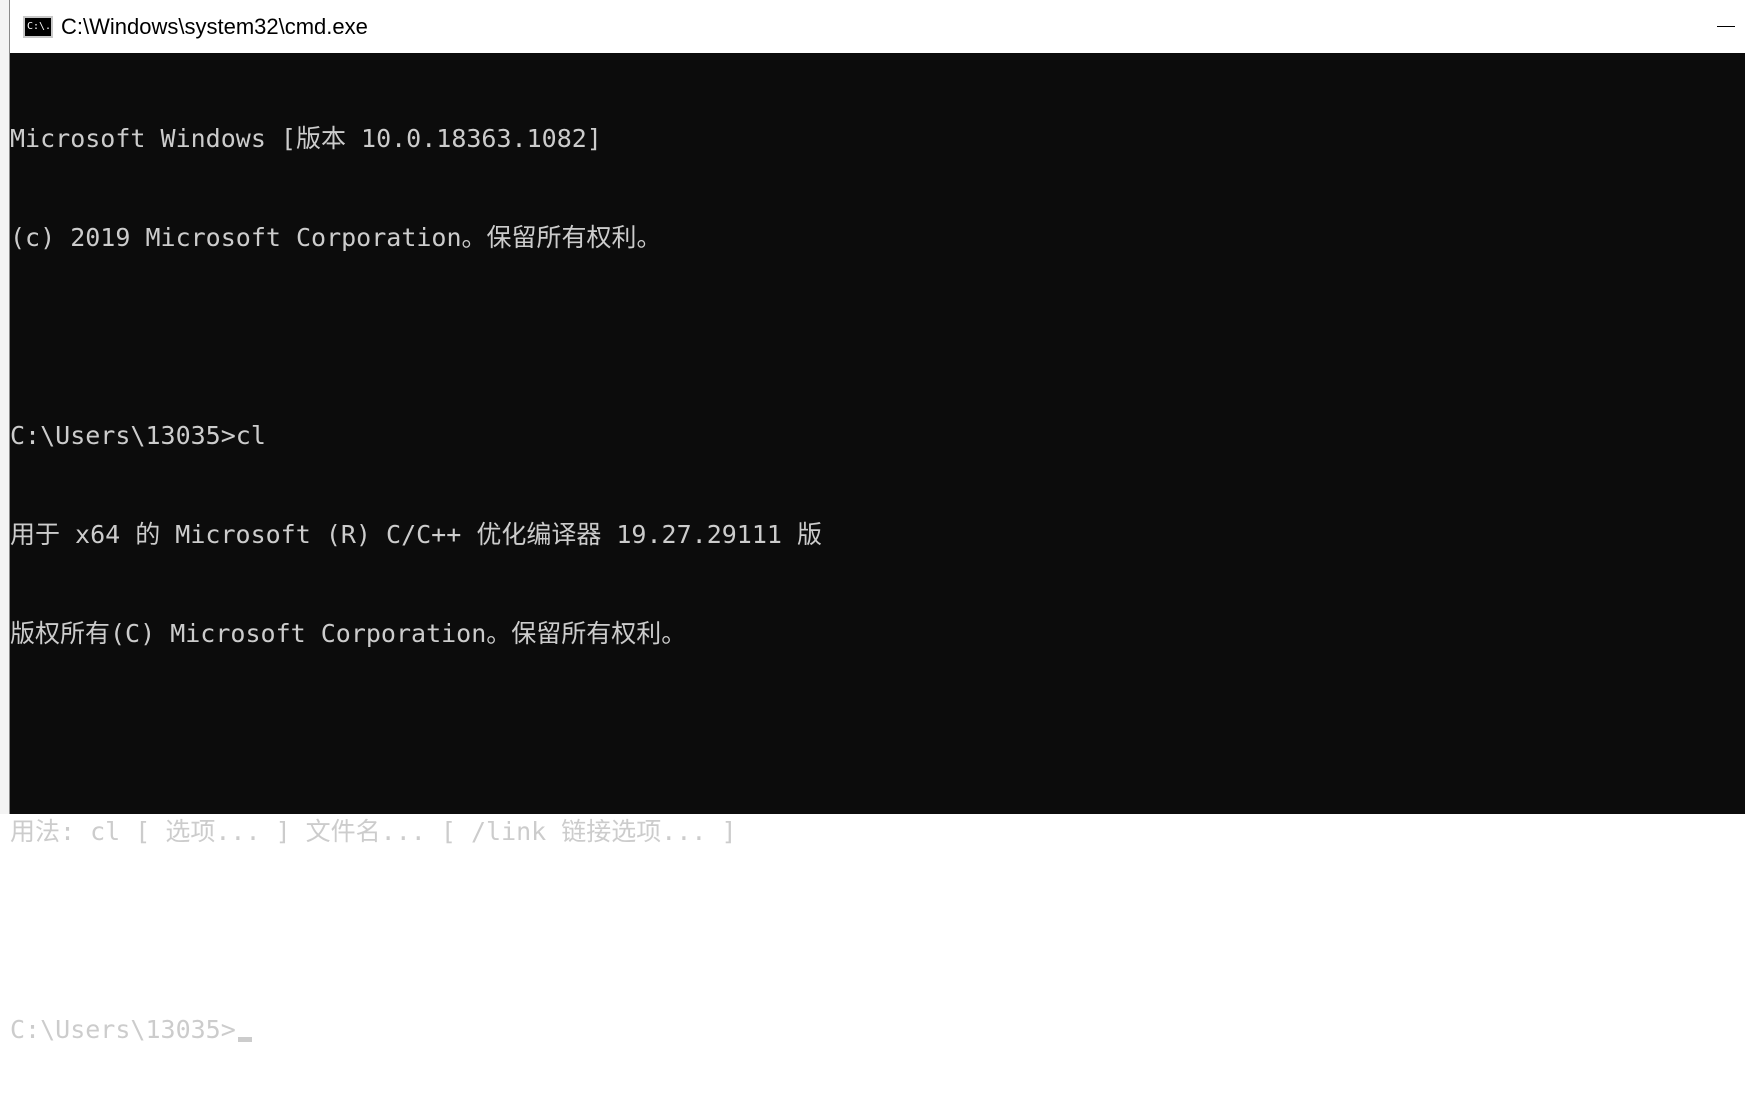  What do you see at coordinates (306, 138) in the screenshot?
I see `console-line: Microsoft Windows [版本 10.0.18363.1082]` at bounding box center [306, 138].